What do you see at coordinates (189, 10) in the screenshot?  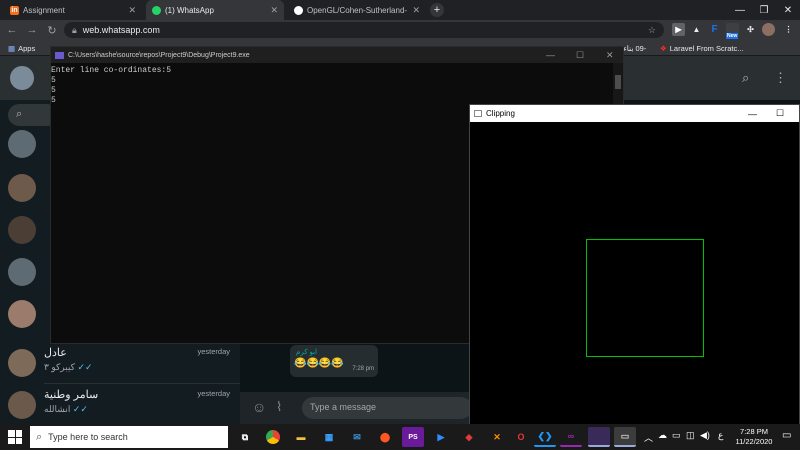 I see `tab-label: (1) WhatsApp` at bounding box center [189, 10].